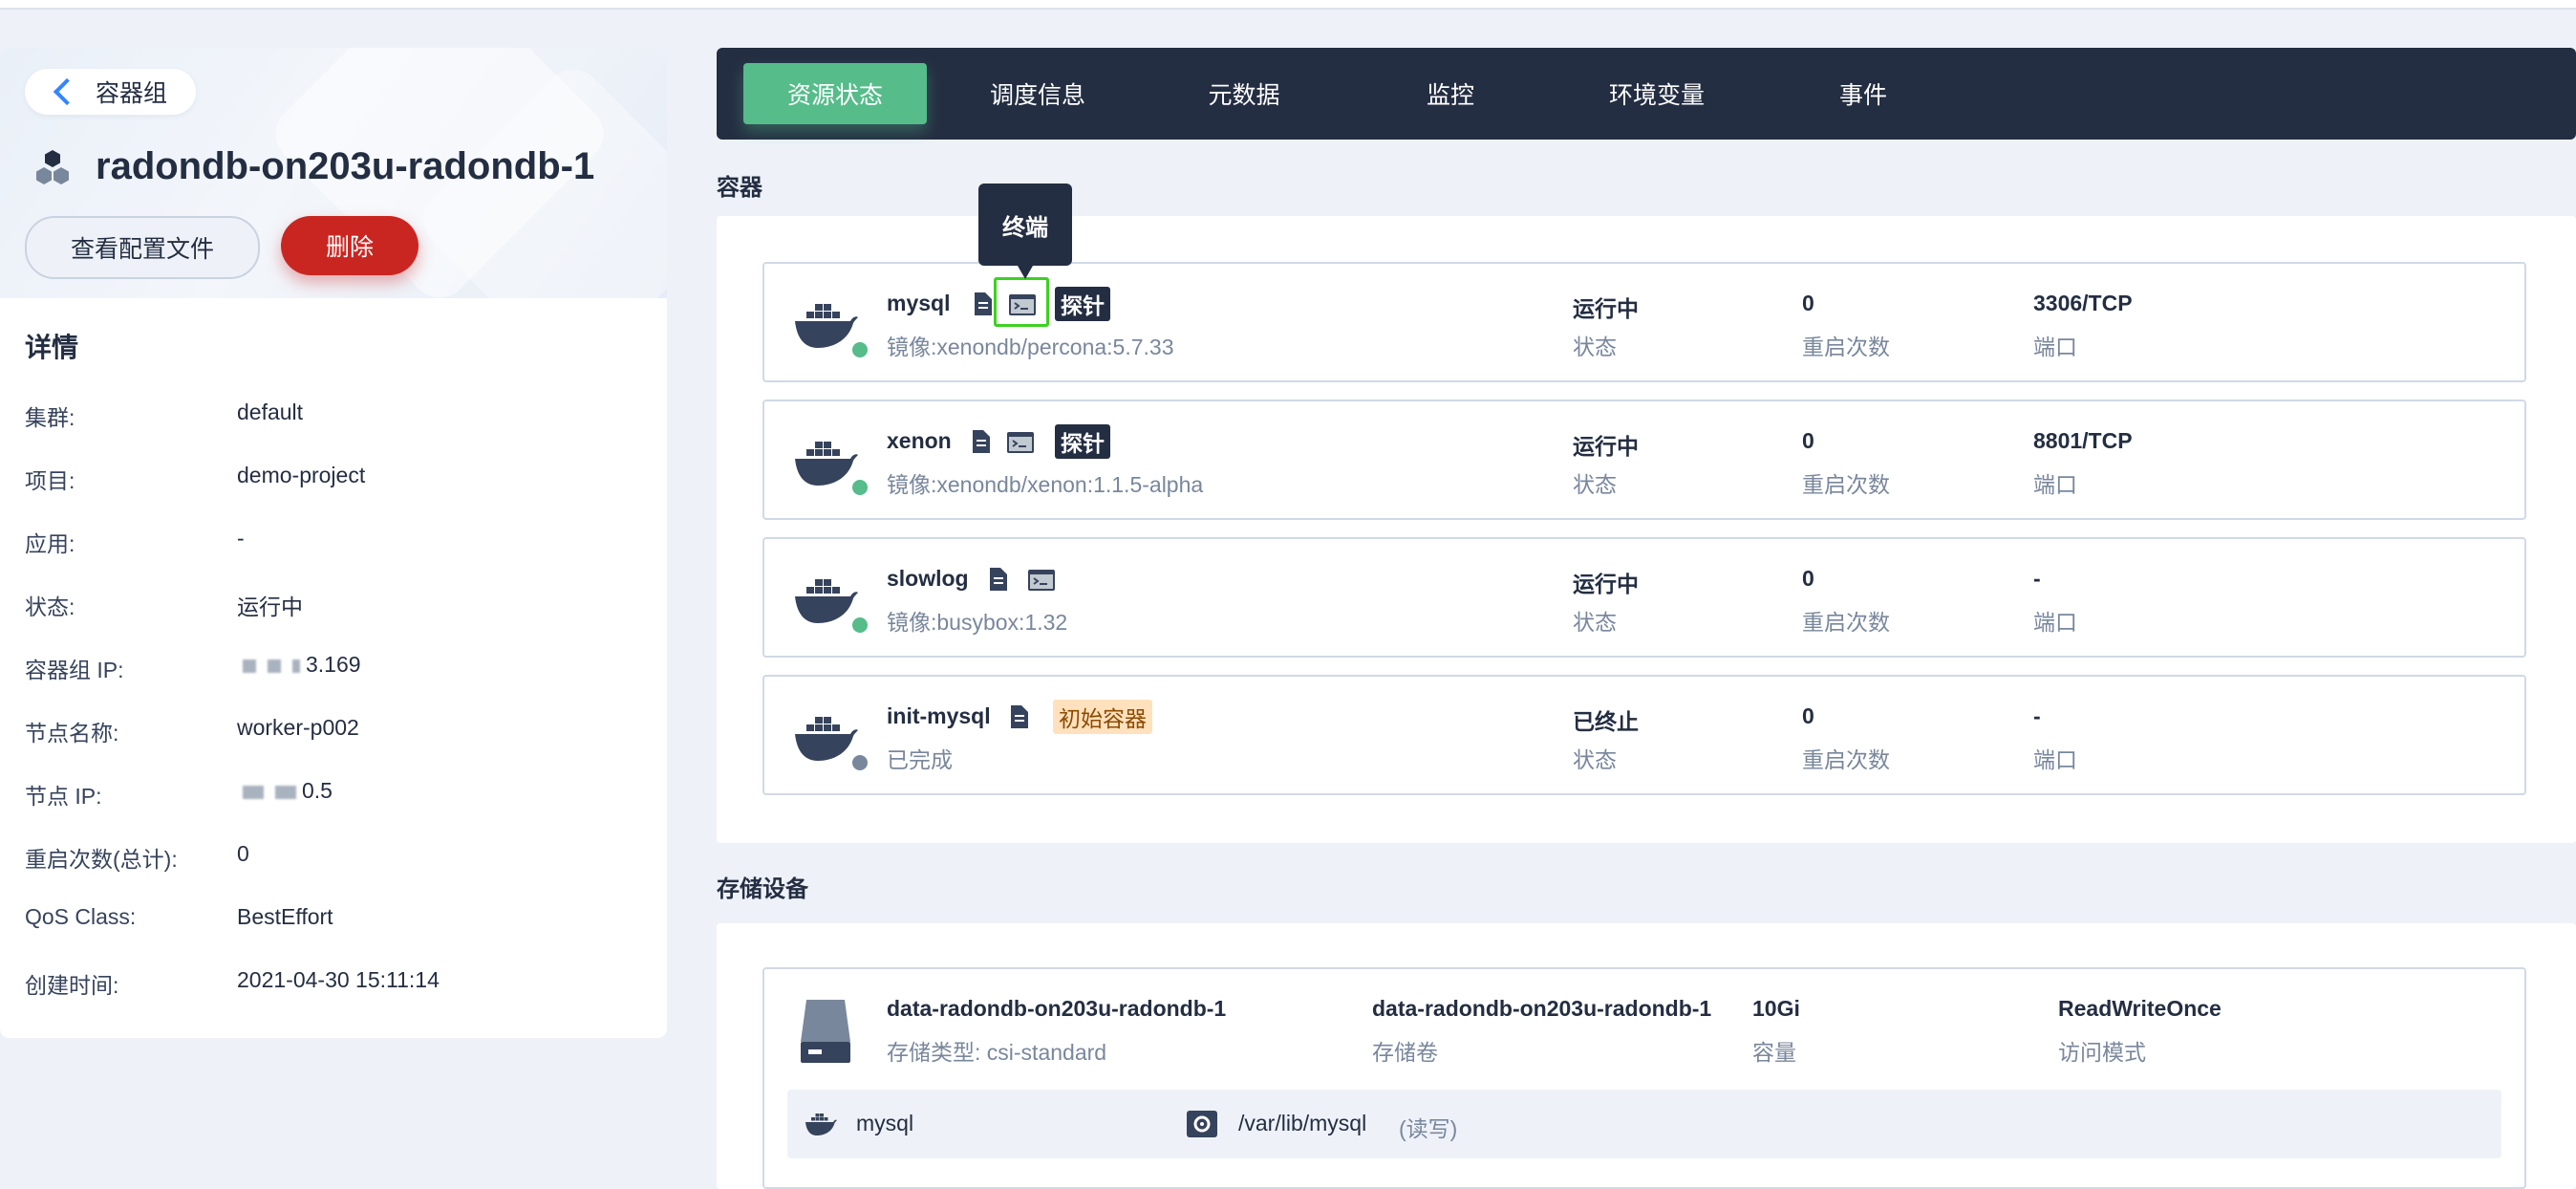 The height and width of the screenshot is (1189, 2576). I want to click on delete-button: 删除, so click(350, 246).